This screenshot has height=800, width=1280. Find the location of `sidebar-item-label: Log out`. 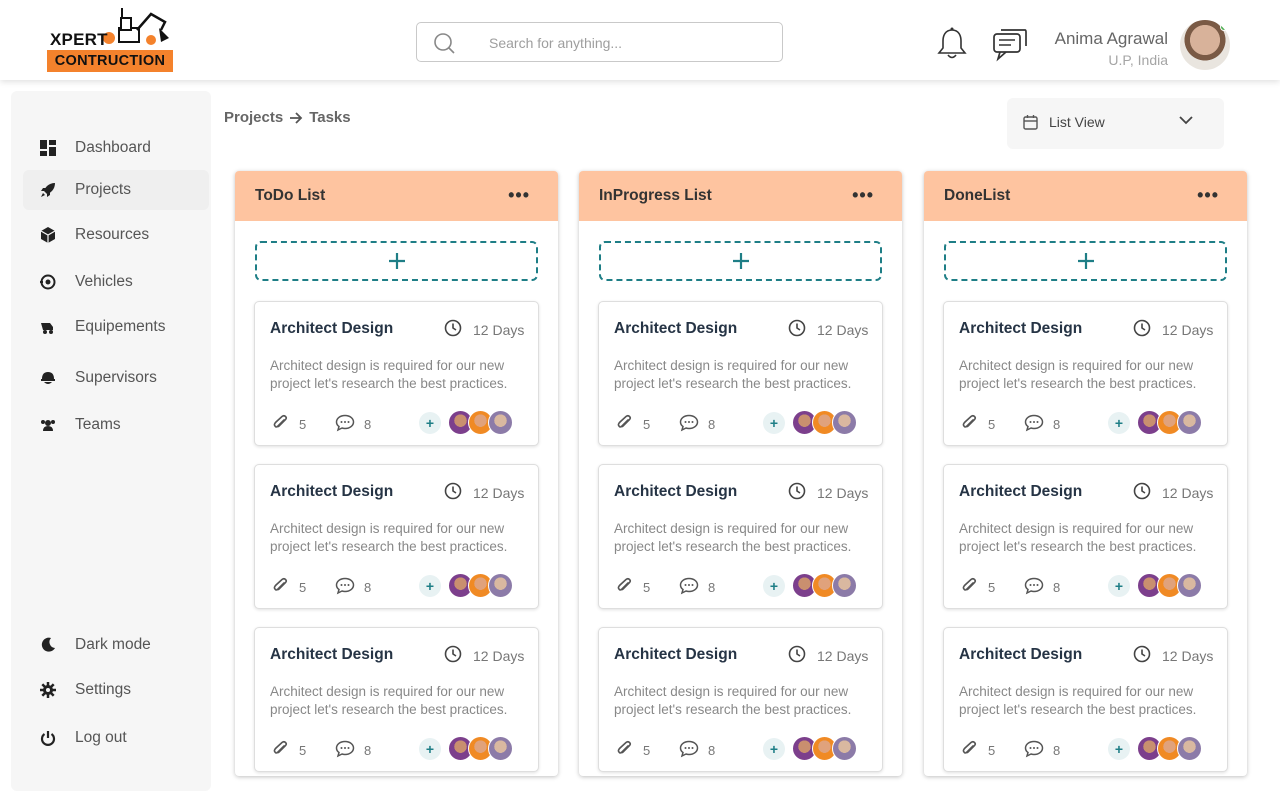

sidebar-item-label: Log out is located at coordinates (101, 737).